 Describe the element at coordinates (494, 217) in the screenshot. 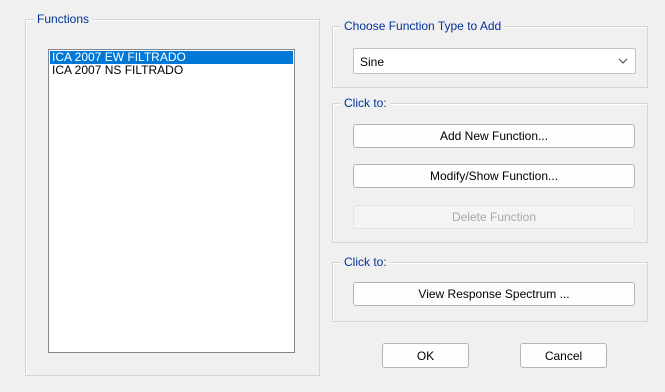

I see `delete-function-button: Delete Function` at that location.